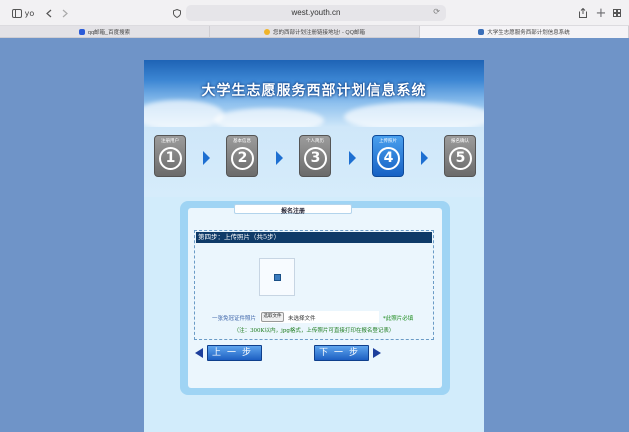 The image size is (629, 432). Describe the element at coordinates (341, 353) in the screenshot. I see `next-step-button: 下一步` at that location.